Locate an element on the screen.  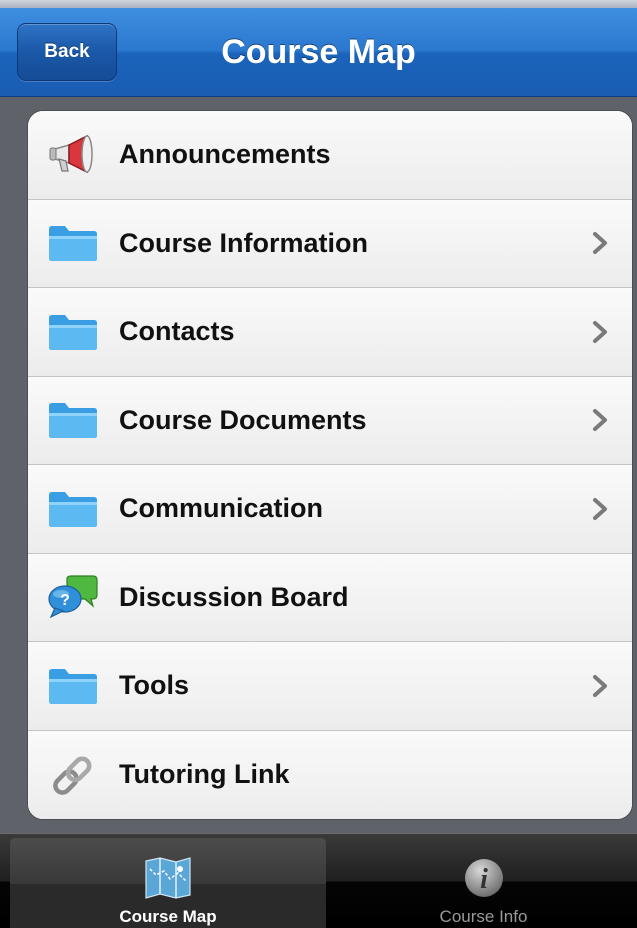
page-title: Course Map is located at coordinates (318, 52).